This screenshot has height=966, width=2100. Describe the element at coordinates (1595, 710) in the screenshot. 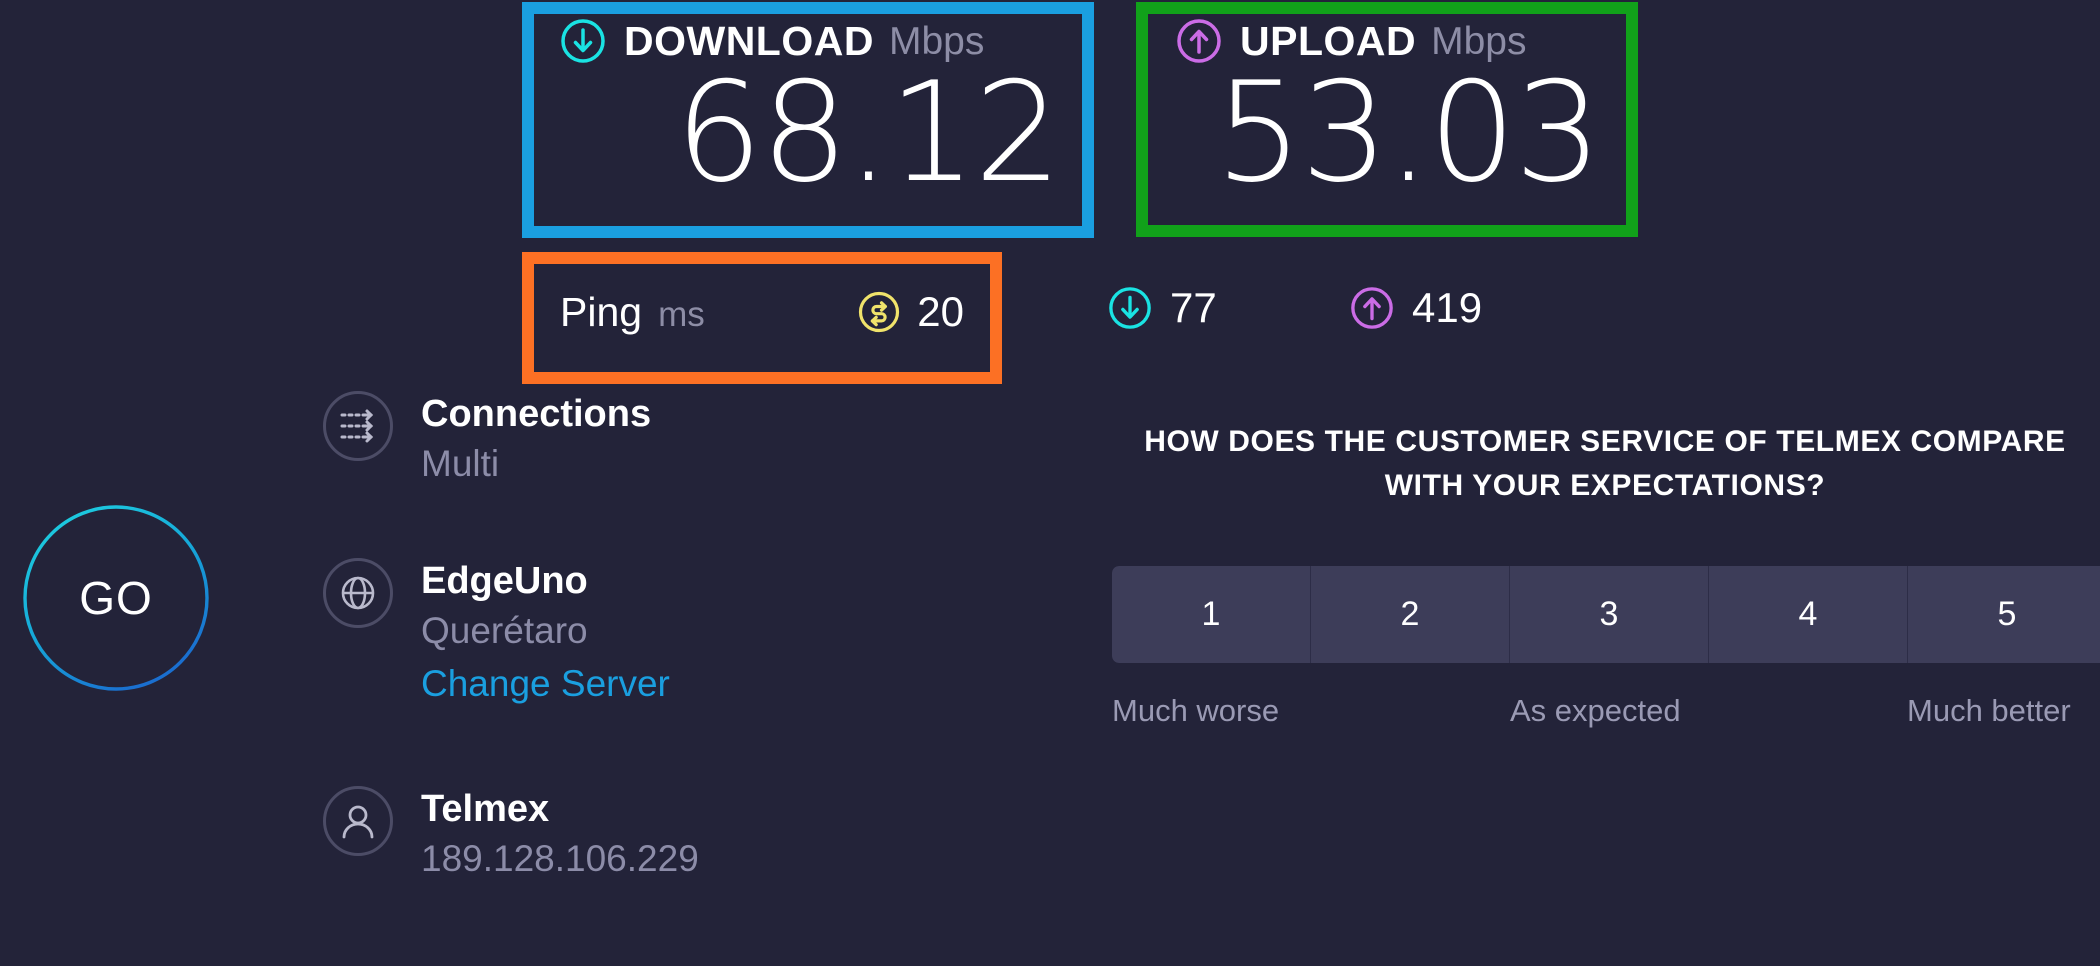

I see `scale-label-mid: As expected` at that location.